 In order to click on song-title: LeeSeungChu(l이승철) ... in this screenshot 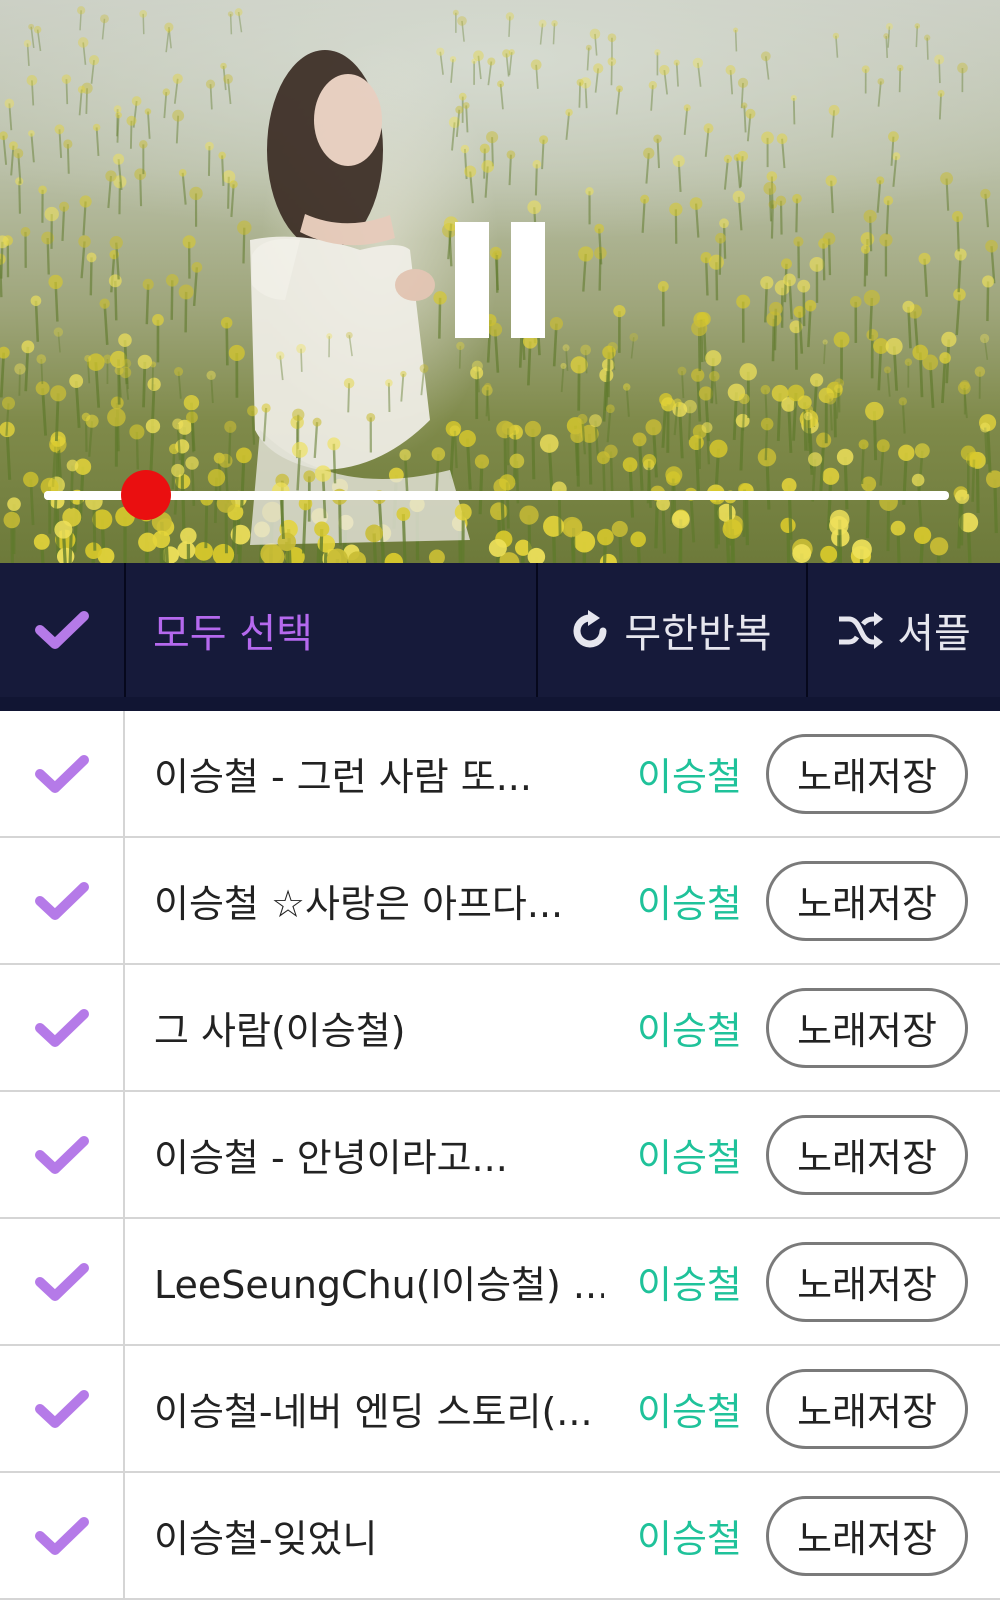, I will do `click(379, 1281)`.